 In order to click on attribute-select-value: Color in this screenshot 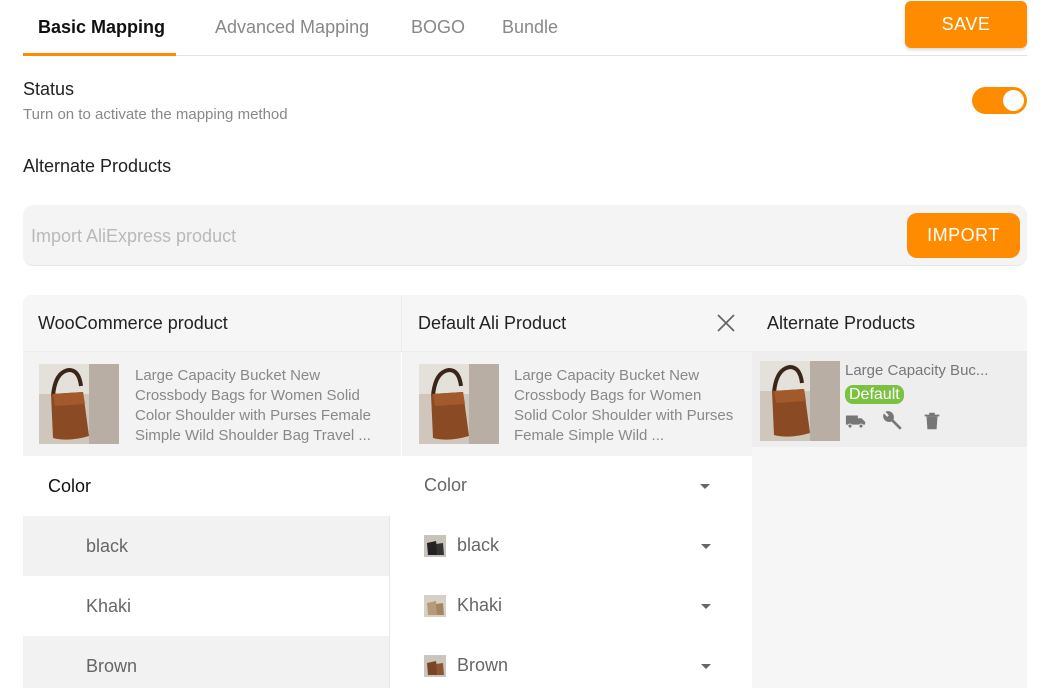, I will do `click(446, 485)`.